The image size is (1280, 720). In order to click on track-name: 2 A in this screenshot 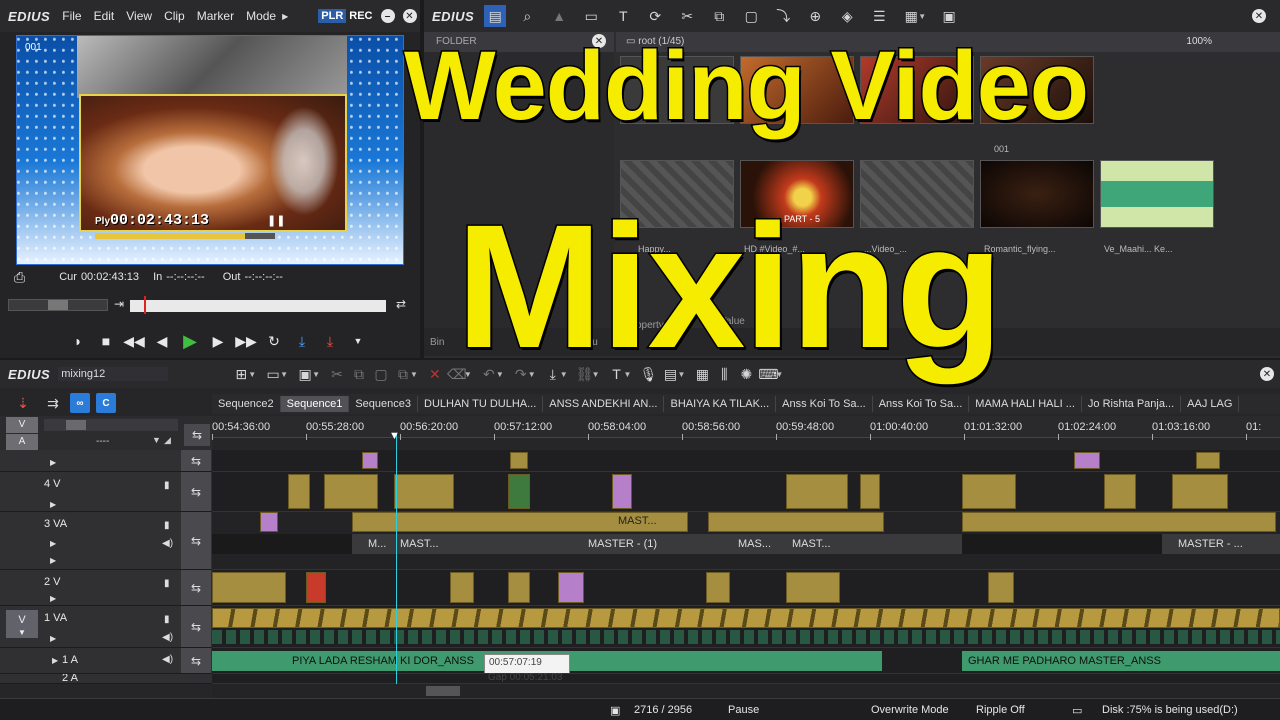, I will do `click(70, 678)`.